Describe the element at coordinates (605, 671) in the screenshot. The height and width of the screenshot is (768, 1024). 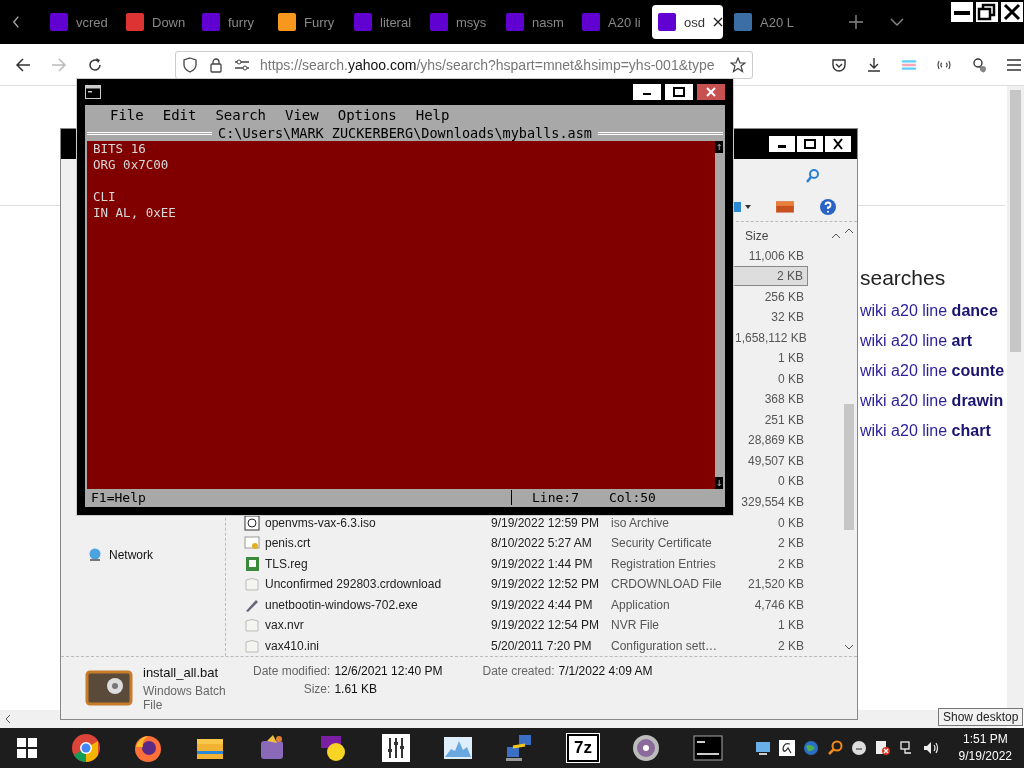
I see `field-value: 7/1/2022 4:09 AM` at that location.